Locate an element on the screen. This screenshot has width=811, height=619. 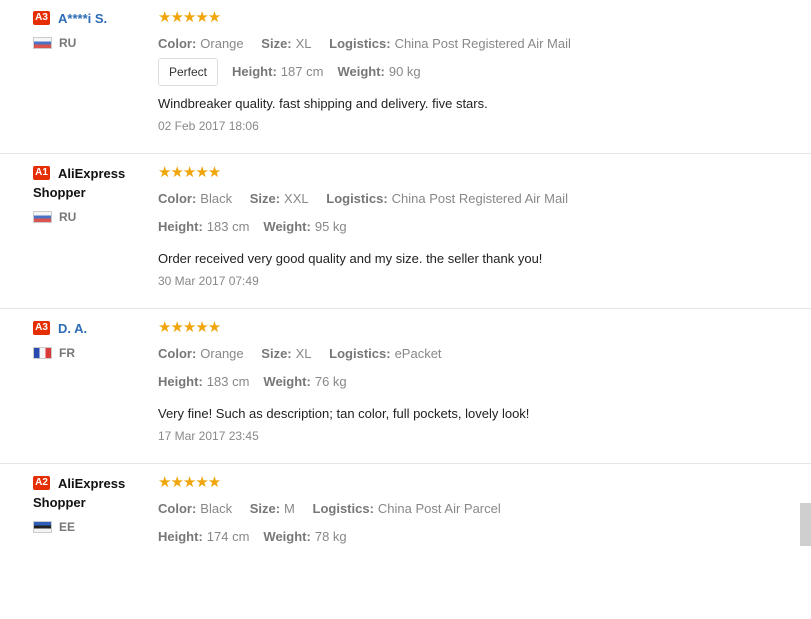
buyer-level-badge: A1 is located at coordinates (41, 173).